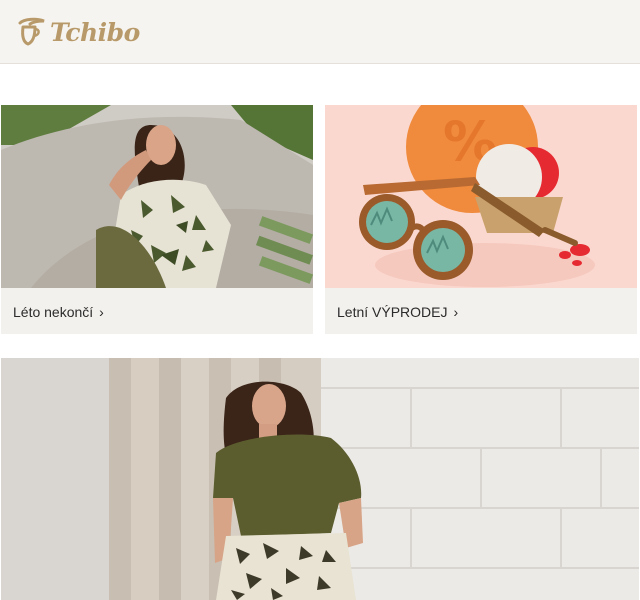 This screenshot has width=640, height=600. I want to click on tchibo-logo: Tchibo, so click(77, 32).